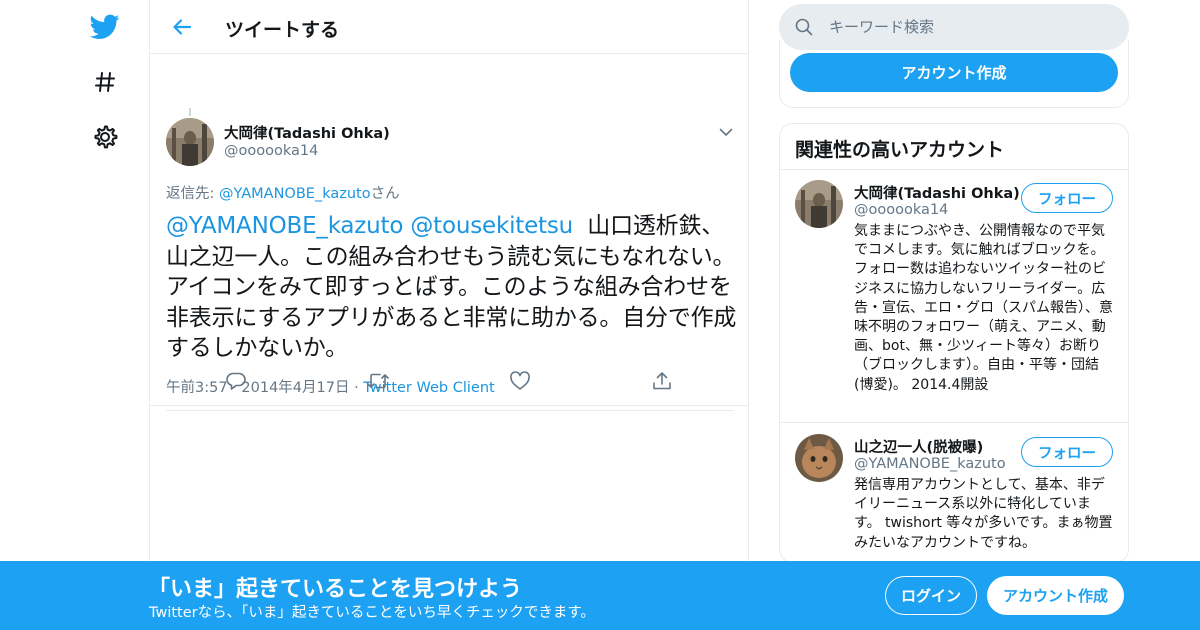  Describe the element at coordinates (930, 464) in the screenshot. I see `account-handle: @YAMANOBE_kazuto` at that location.